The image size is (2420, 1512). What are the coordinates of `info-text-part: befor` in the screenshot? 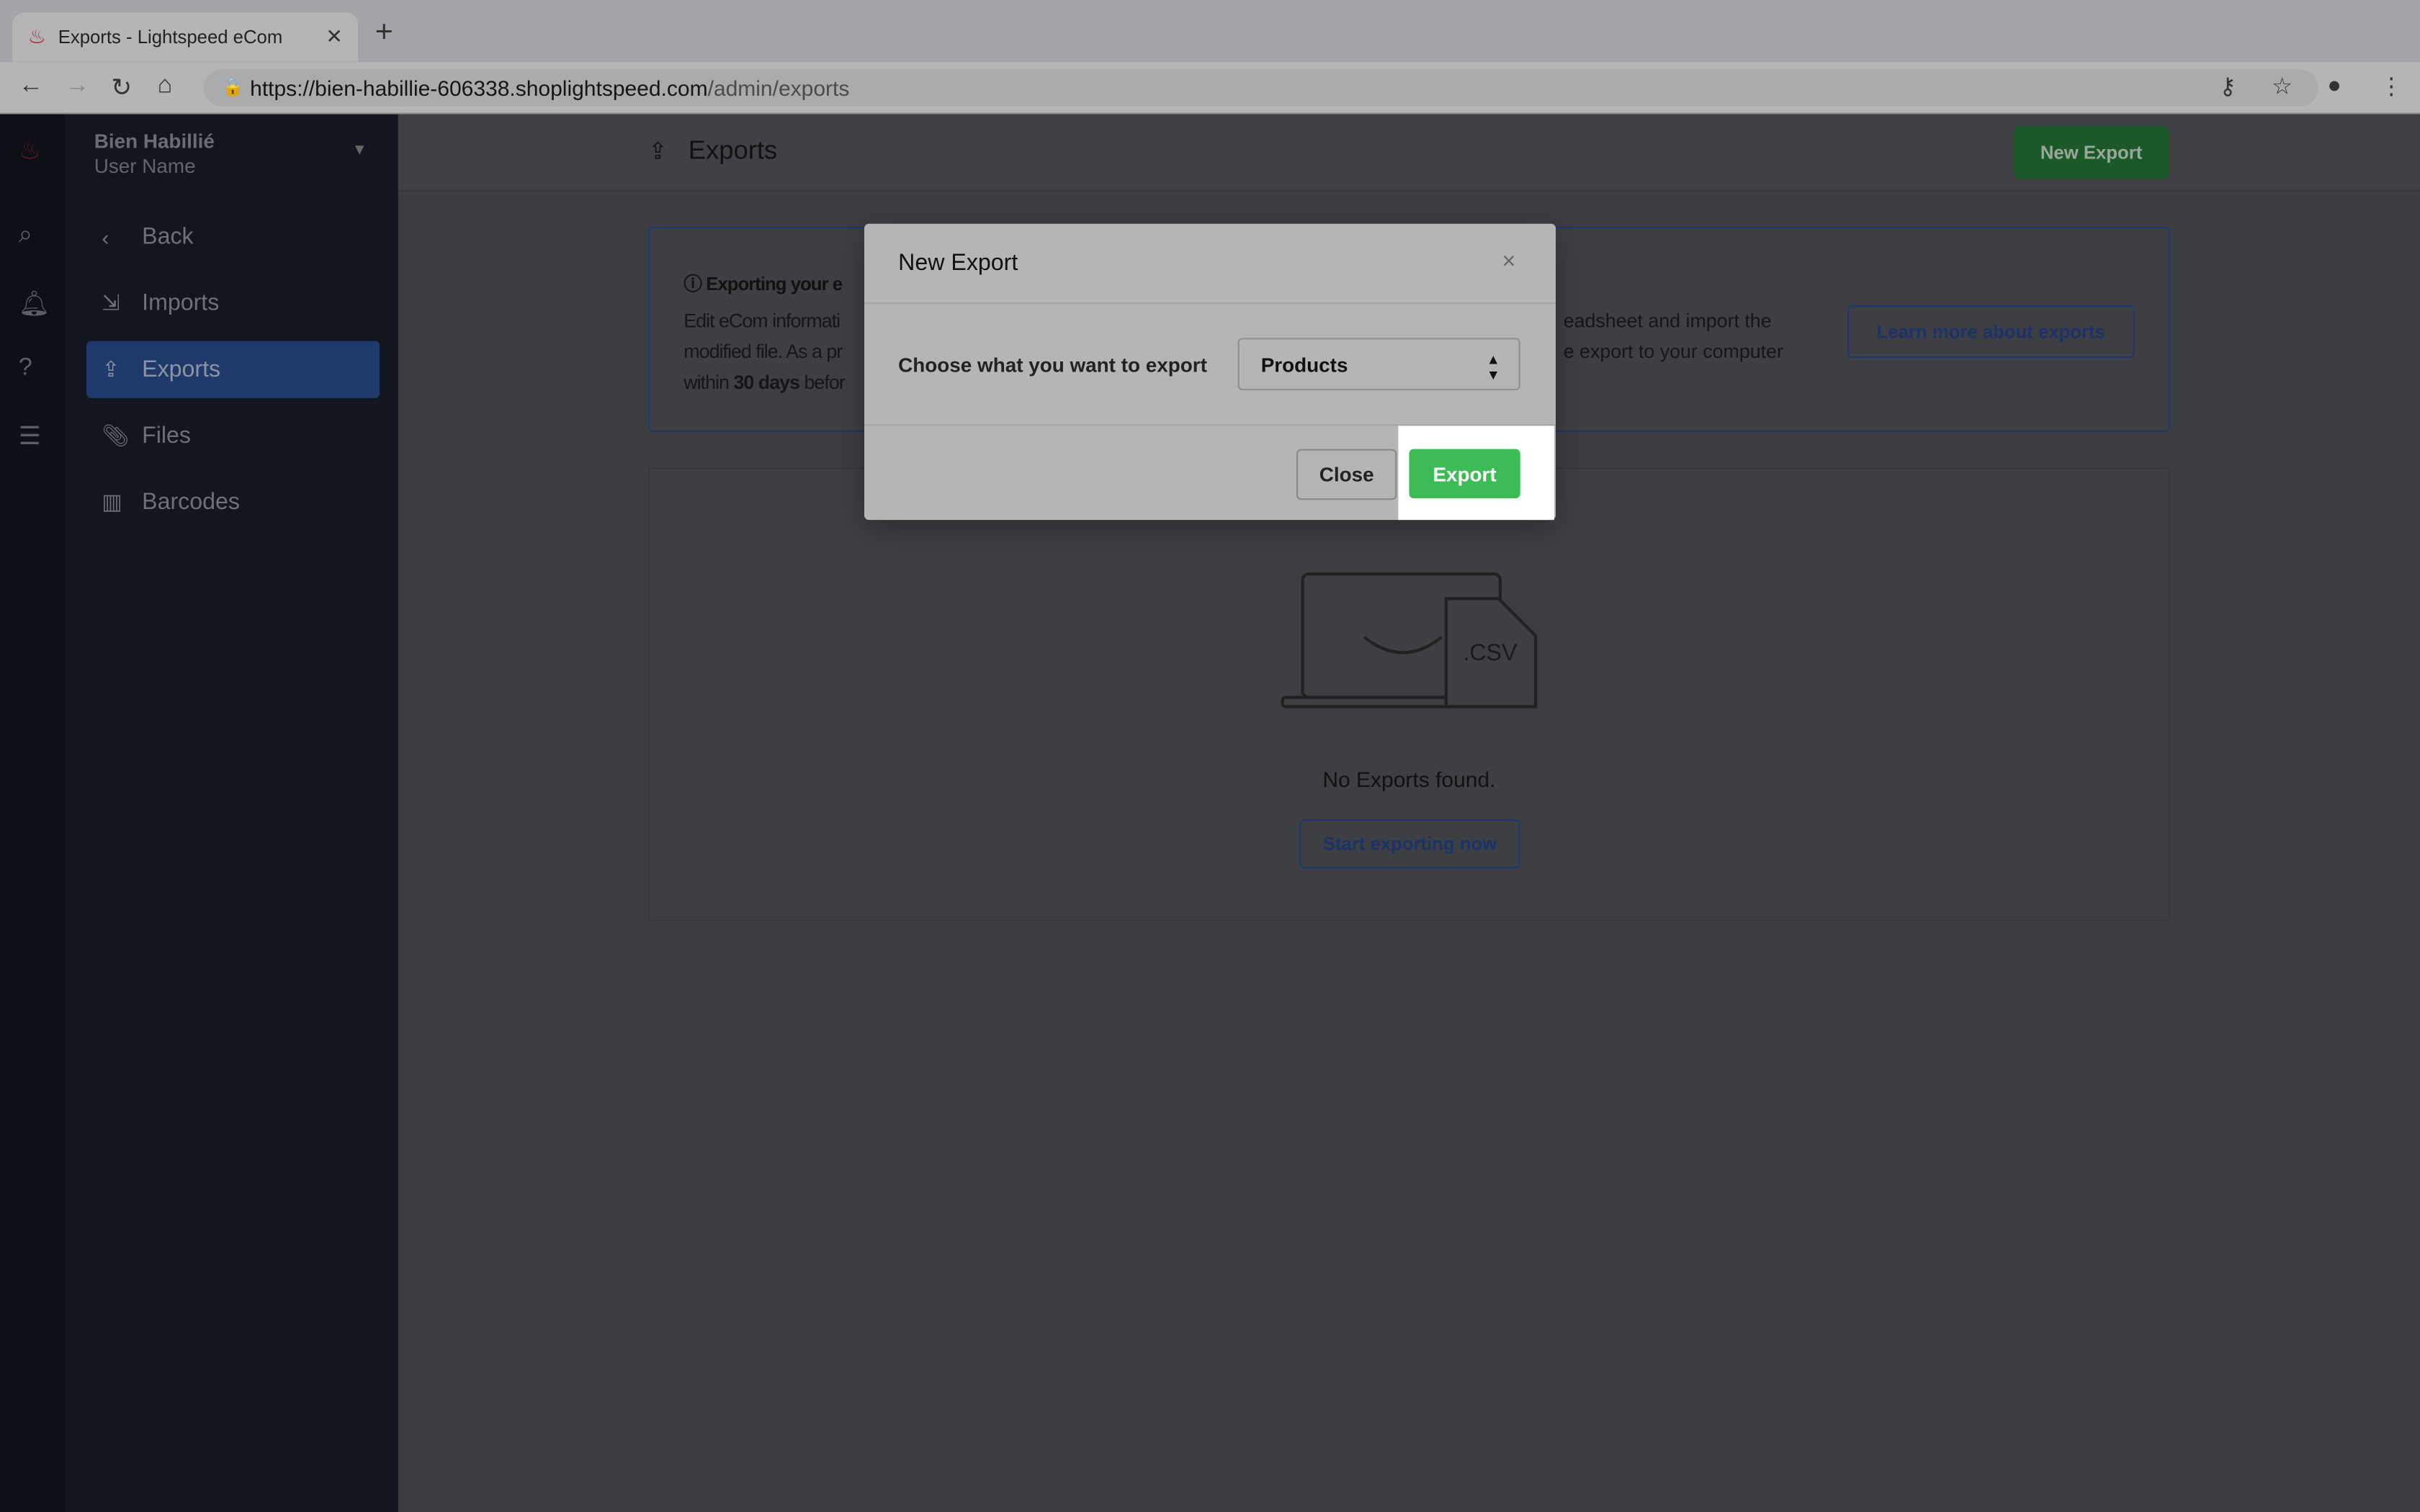 It's located at (822, 383).